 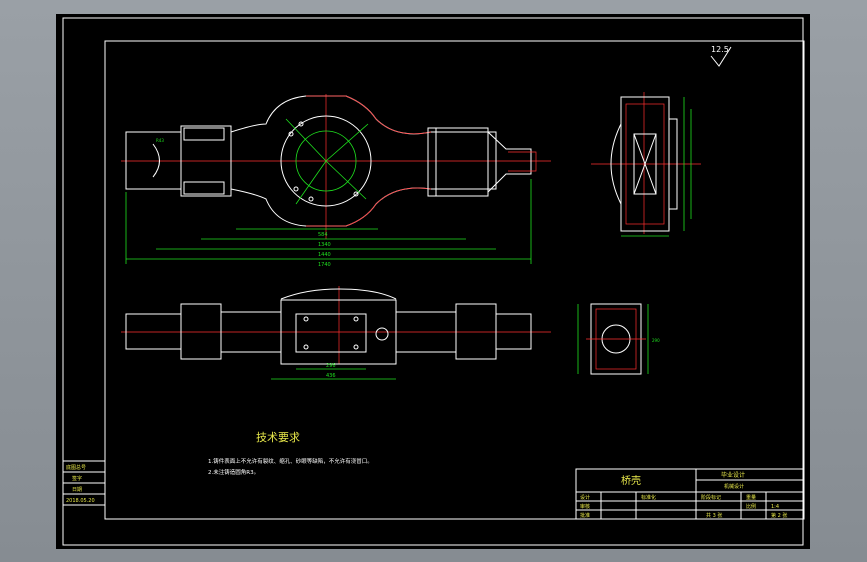 What do you see at coordinates (585, 497) in the screenshot?
I see `design-label: 设计` at bounding box center [585, 497].